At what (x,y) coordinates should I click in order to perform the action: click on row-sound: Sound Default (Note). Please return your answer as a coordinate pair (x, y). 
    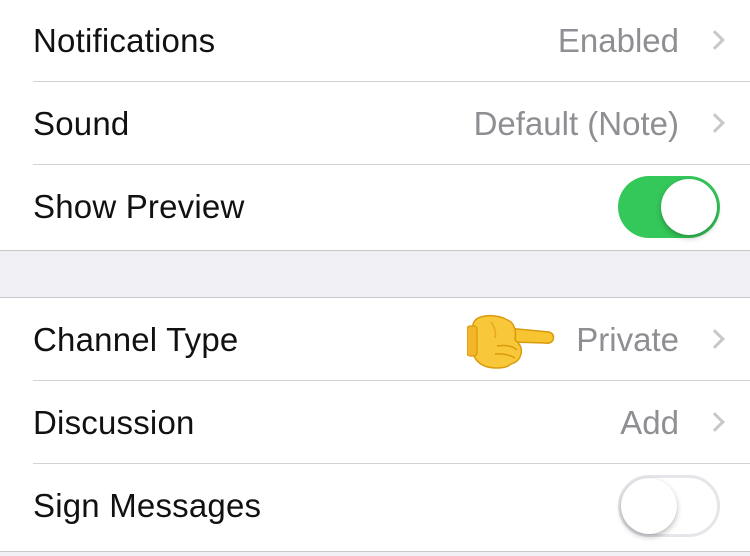
    Looking at the image, I should click on (375, 123).